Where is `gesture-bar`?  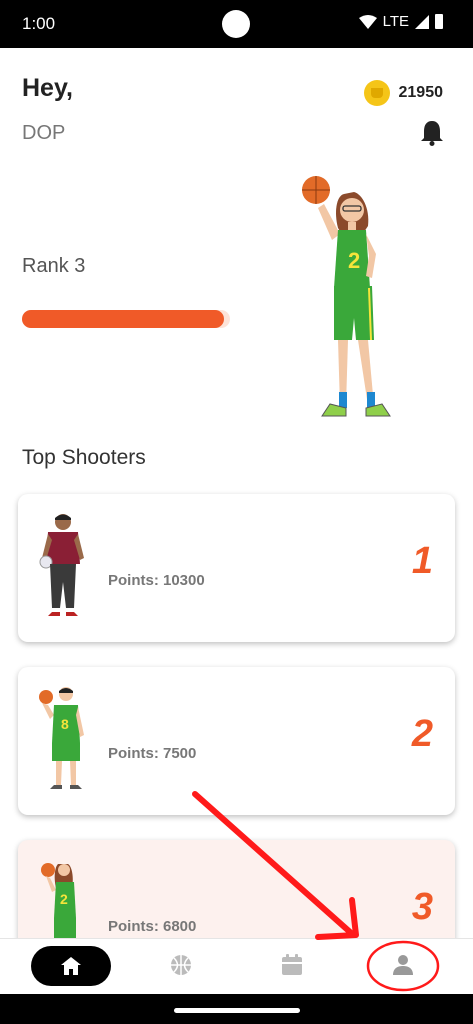
gesture-bar is located at coordinates (236, 1009).